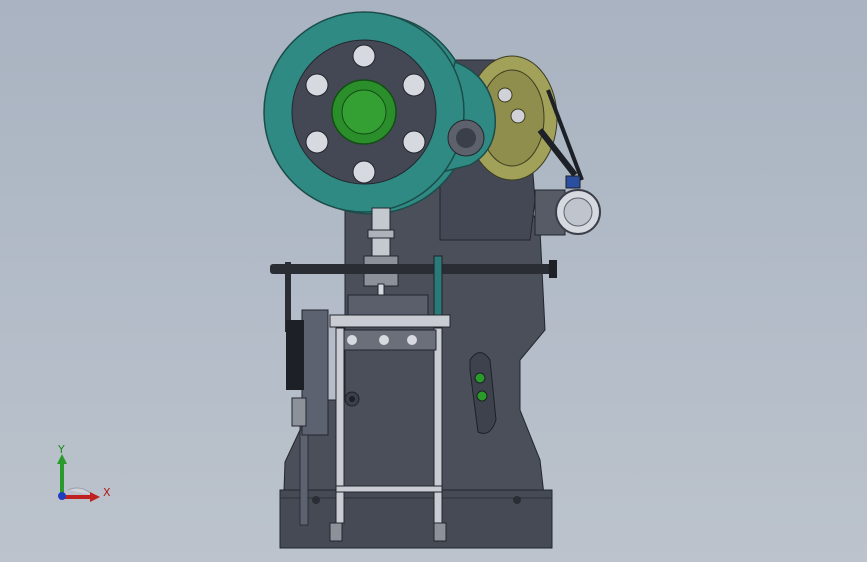 The image size is (867, 562). What do you see at coordinates (62, 474) in the screenshot?
I see `y-axis-arrow-icon` at bounding box center [62, 474].